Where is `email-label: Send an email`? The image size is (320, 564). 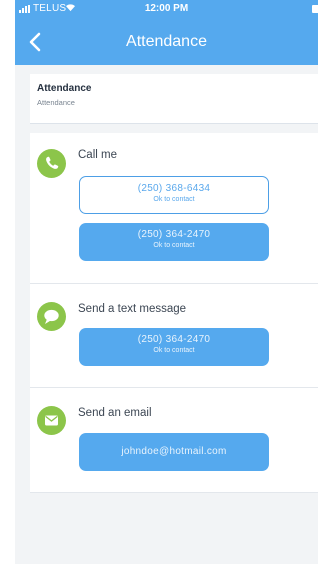 email-label: Send an email is located at coordinates (115, 413).